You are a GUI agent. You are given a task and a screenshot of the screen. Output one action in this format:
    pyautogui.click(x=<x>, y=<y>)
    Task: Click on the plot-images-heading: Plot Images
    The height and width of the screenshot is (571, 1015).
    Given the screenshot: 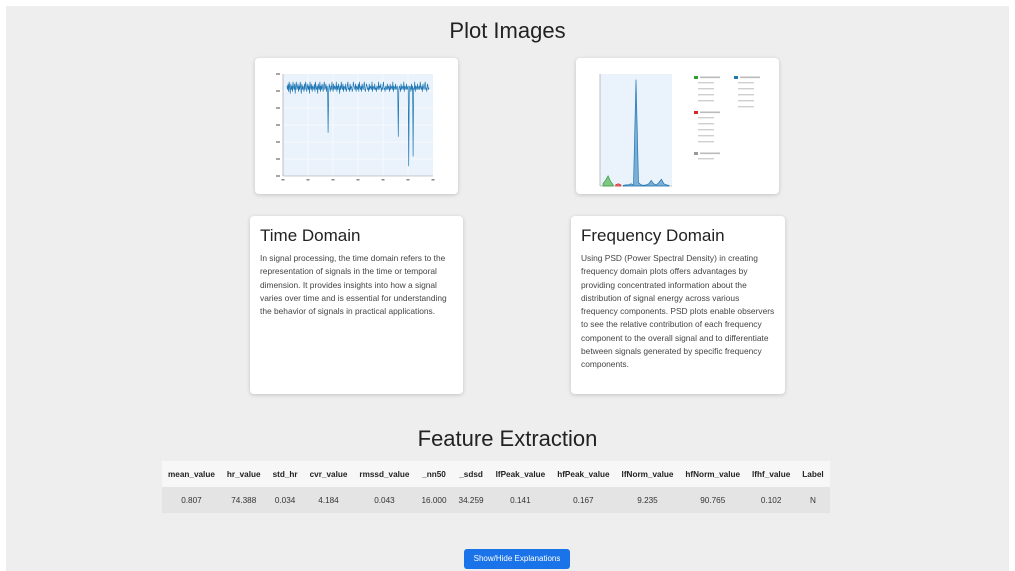 What is the action you would take?
    pyautogui.click(x=507, y=30)
    